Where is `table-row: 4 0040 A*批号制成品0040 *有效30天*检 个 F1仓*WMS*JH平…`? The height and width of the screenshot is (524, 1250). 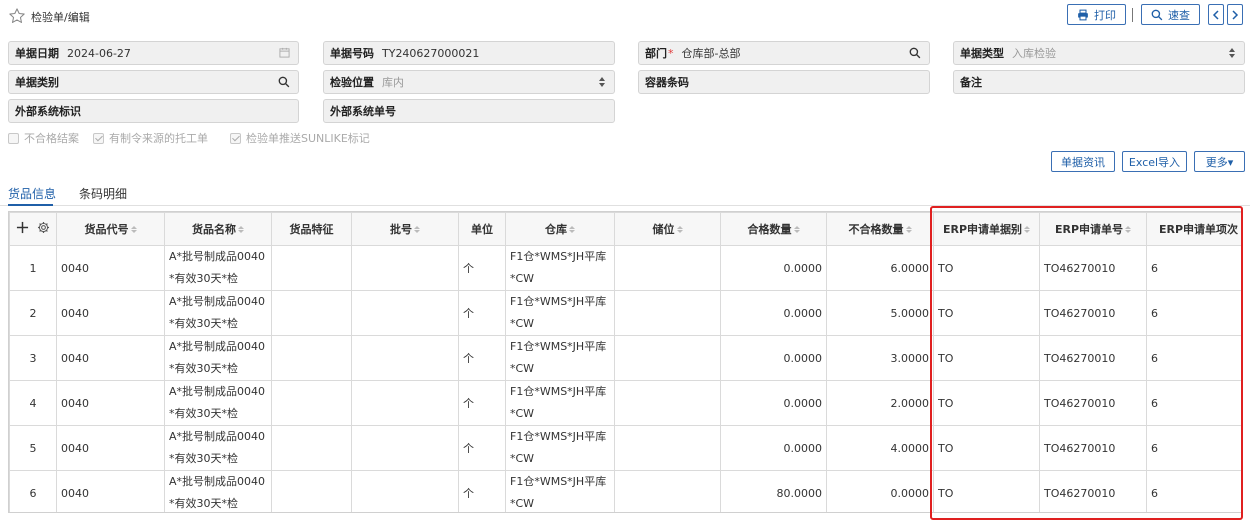 table-row: 4 0040 A*批号制成品0040 *有效30天*检 个 F1仓*WMS*JH平… is located at coordinates (625, 403).